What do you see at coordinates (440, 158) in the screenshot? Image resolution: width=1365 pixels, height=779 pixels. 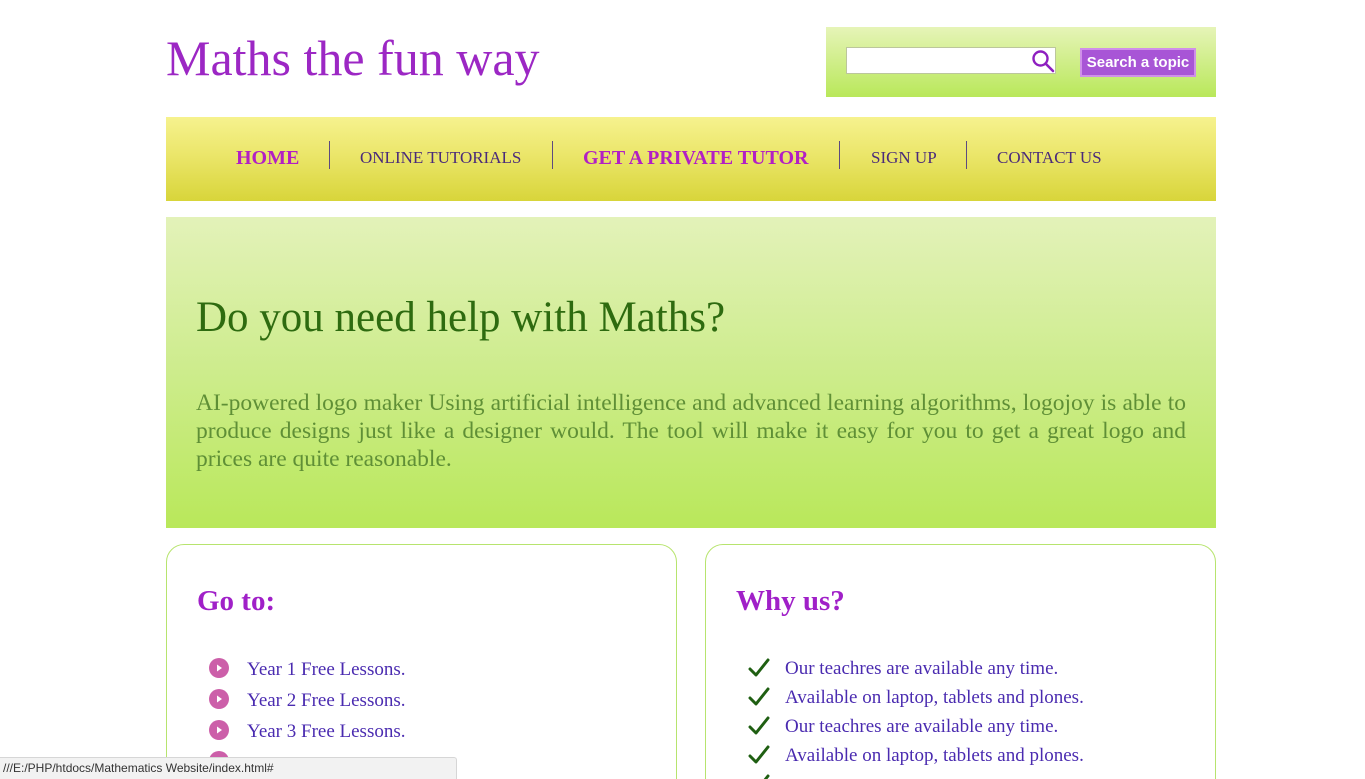 I see `nav-item-online-tutorials: ONLINE TUTORIALS` at bounding box center [440, 158].